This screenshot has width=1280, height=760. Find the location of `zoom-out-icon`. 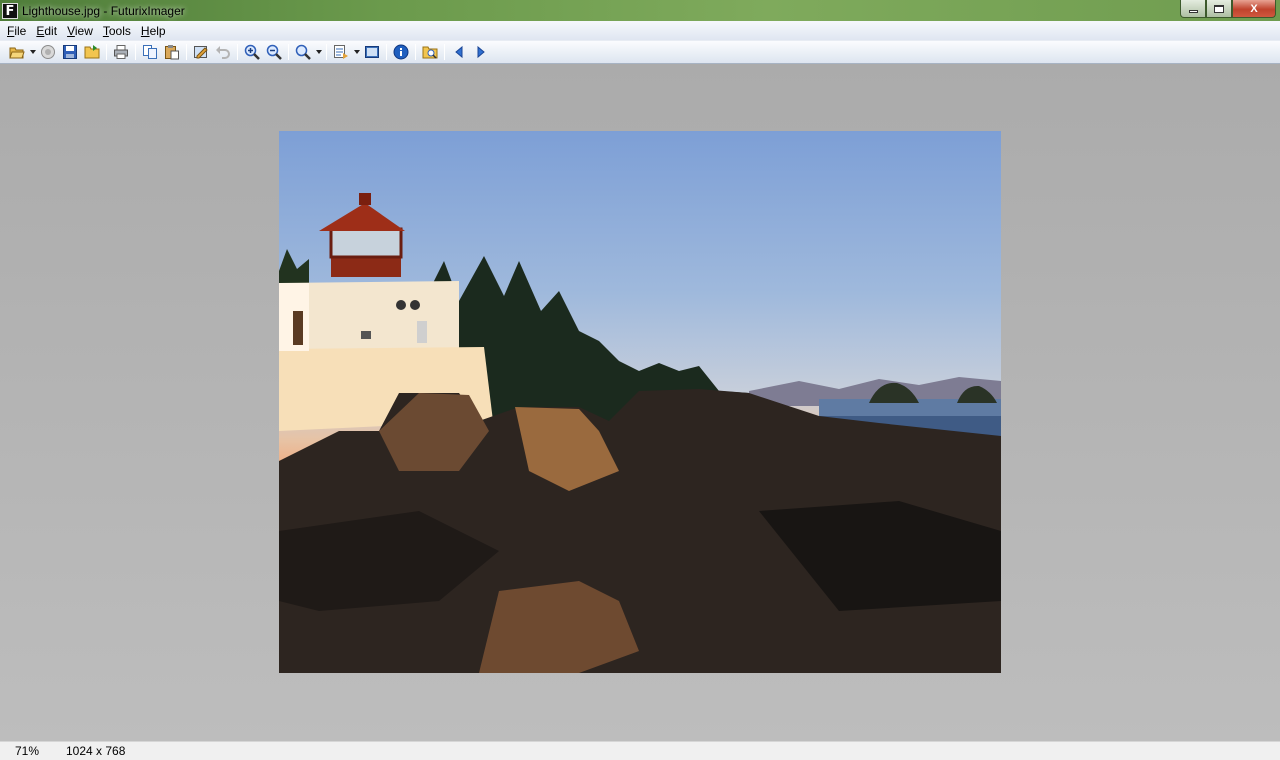

zoom-out-icon is located at coordinates (274, 52).